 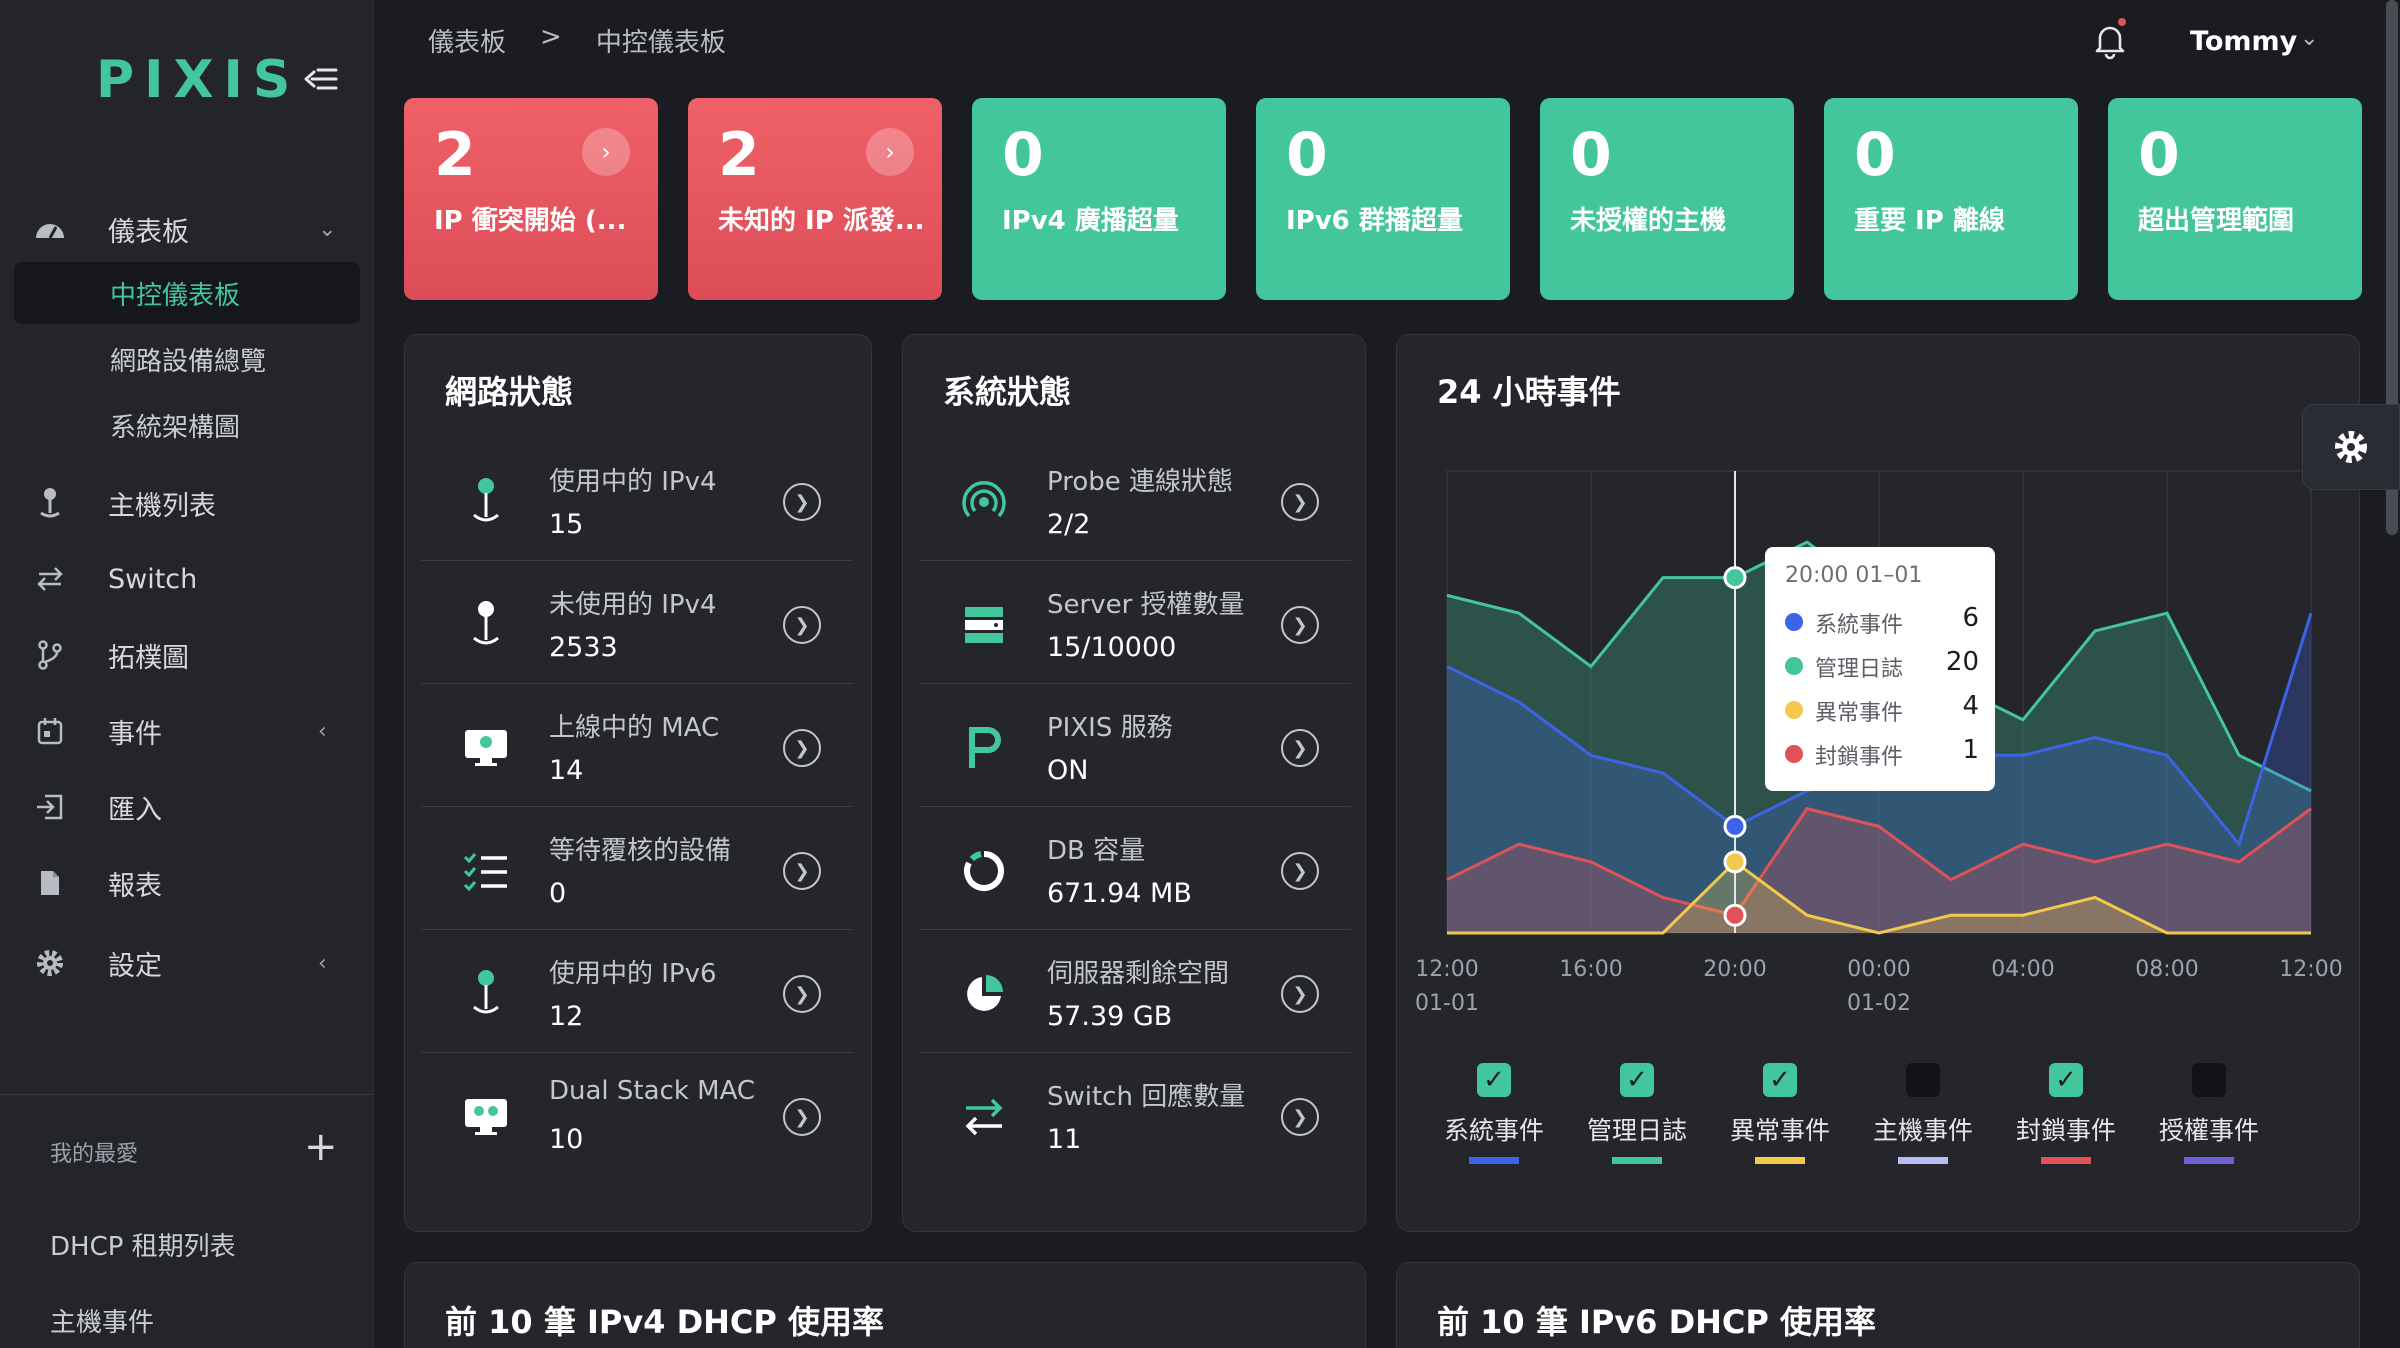 What do you see at coordinates (1636, 1130) in the screenshot?
I see `legend-label: 管理日誌` at bounding box center [1636, 1130].